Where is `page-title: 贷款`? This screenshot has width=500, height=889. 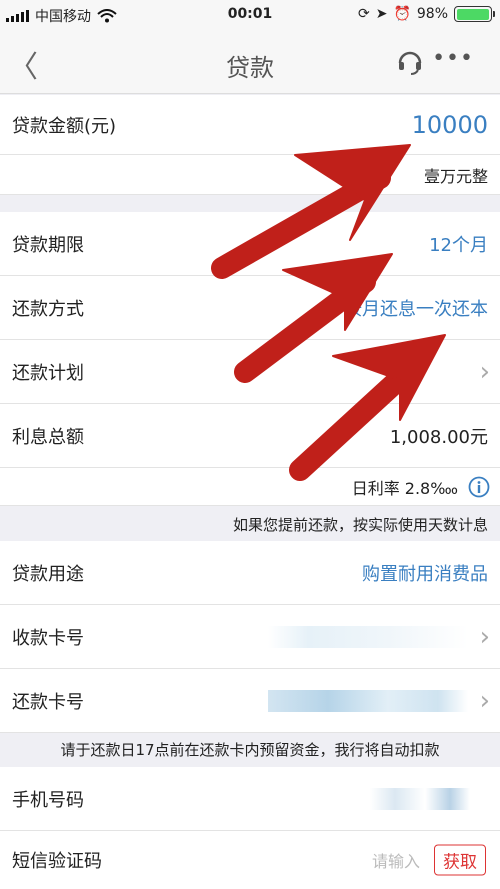 page-title: 贷款 is located at coordinates (250, 68).